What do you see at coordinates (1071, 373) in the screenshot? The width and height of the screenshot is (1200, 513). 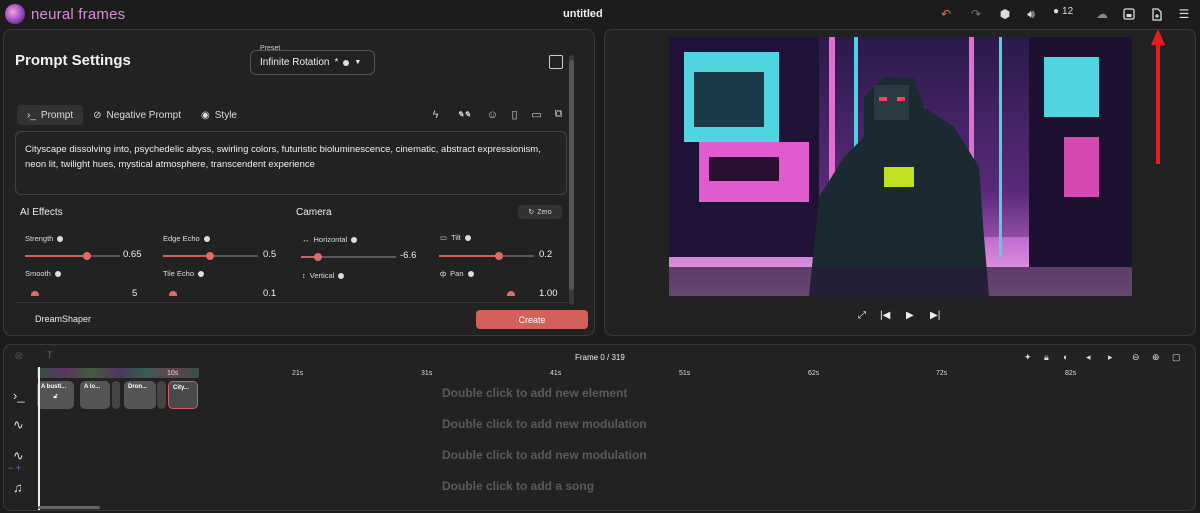 I see `ruler-tick: 82s` at bounding box center [1071, 373].